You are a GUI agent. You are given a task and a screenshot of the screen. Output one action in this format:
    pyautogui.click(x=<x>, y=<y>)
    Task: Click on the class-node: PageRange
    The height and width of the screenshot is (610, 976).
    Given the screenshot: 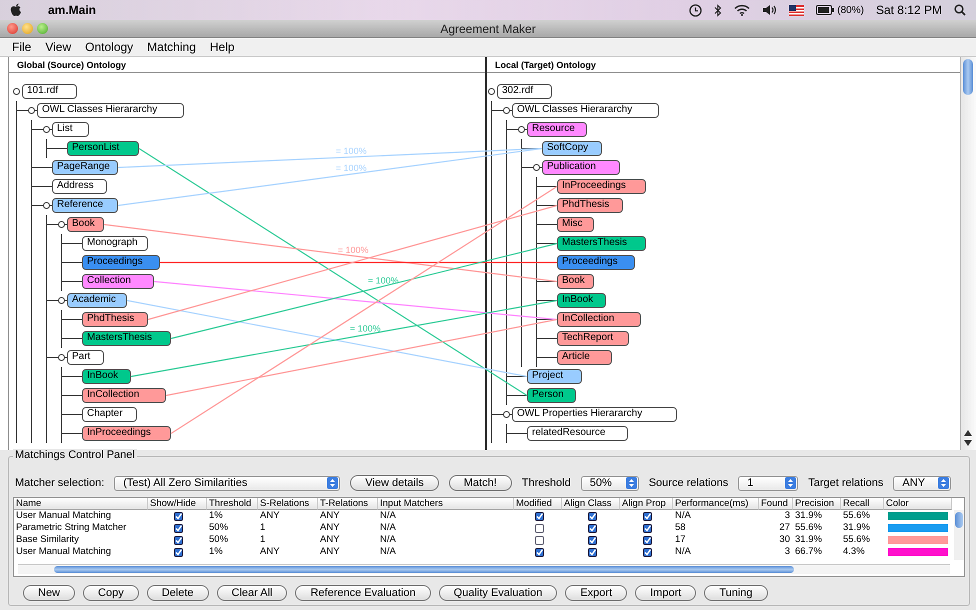 What is the action you would take?
    pyautogui.click(x=85, y=167)
    